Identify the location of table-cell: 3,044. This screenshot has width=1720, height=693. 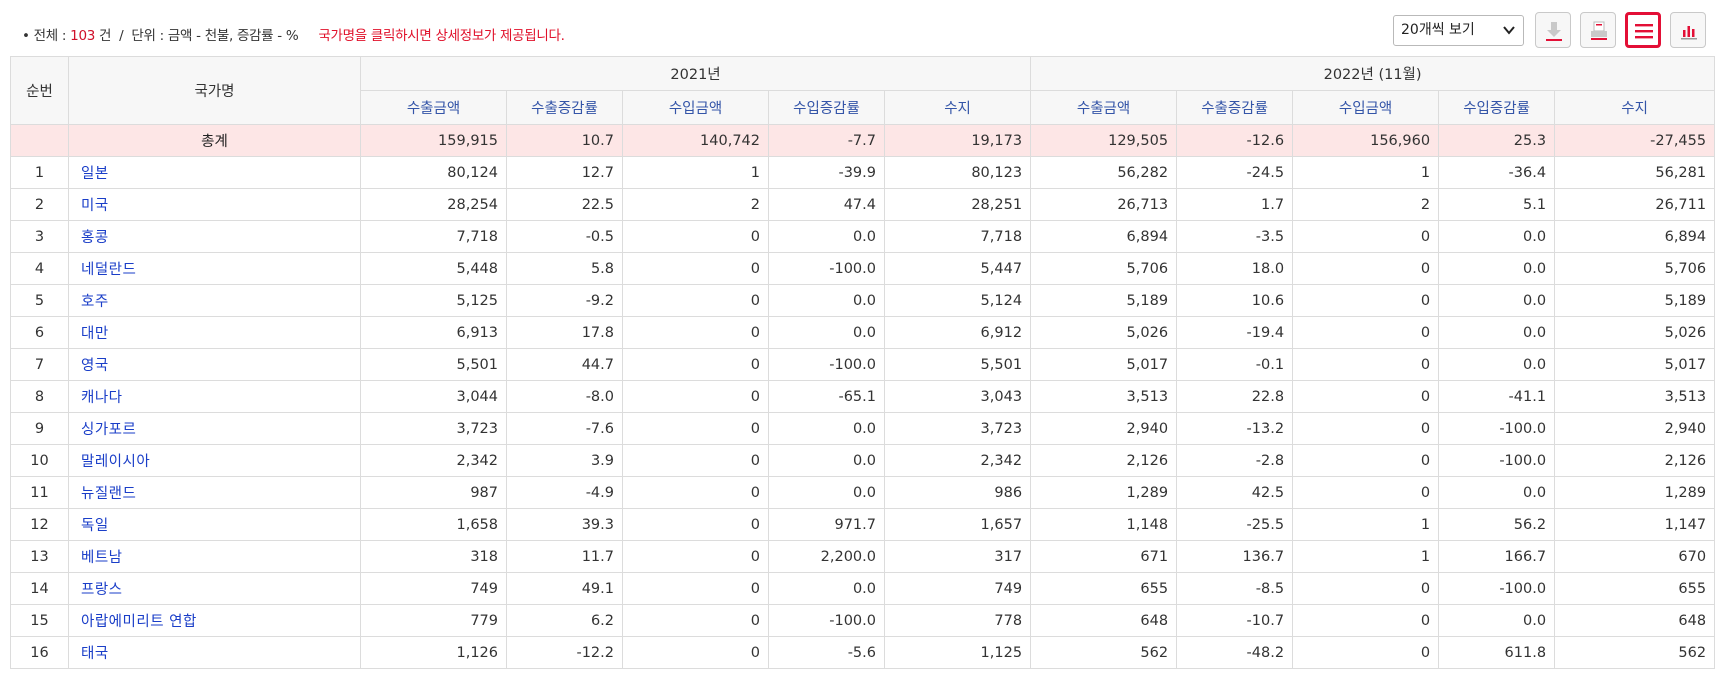
(433, 396).